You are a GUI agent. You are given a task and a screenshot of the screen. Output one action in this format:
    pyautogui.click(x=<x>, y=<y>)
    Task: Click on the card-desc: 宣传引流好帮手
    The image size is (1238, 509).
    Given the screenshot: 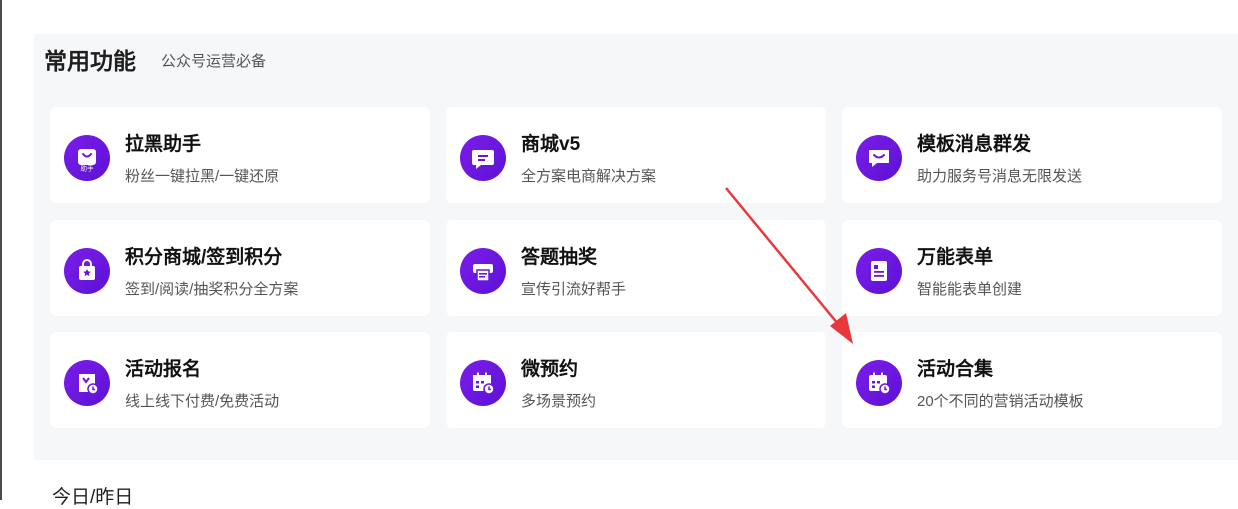 What is the action you would take?
    pyautogui.click(x=574, y=289)
    